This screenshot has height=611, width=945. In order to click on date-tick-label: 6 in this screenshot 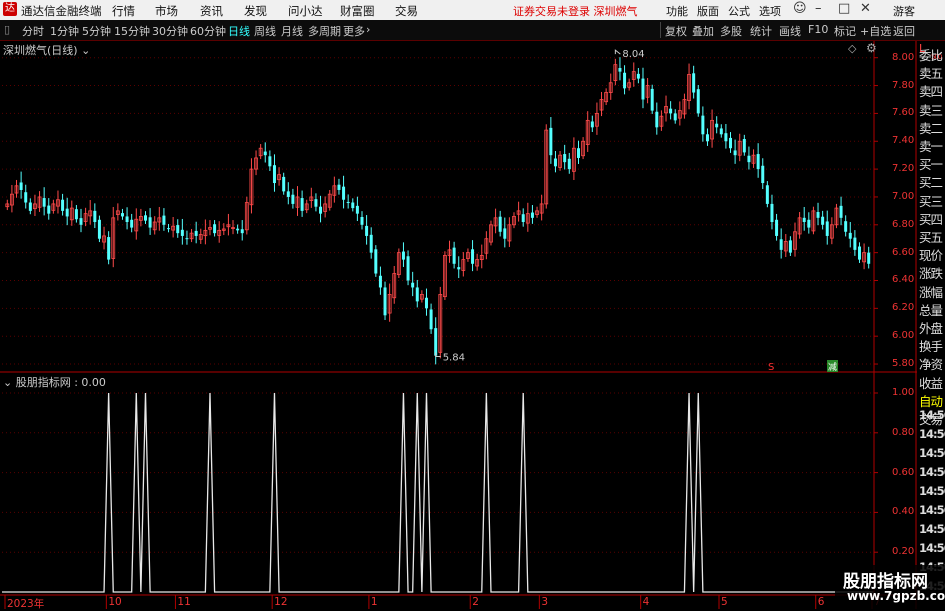, I will do `click(821, 602)`.